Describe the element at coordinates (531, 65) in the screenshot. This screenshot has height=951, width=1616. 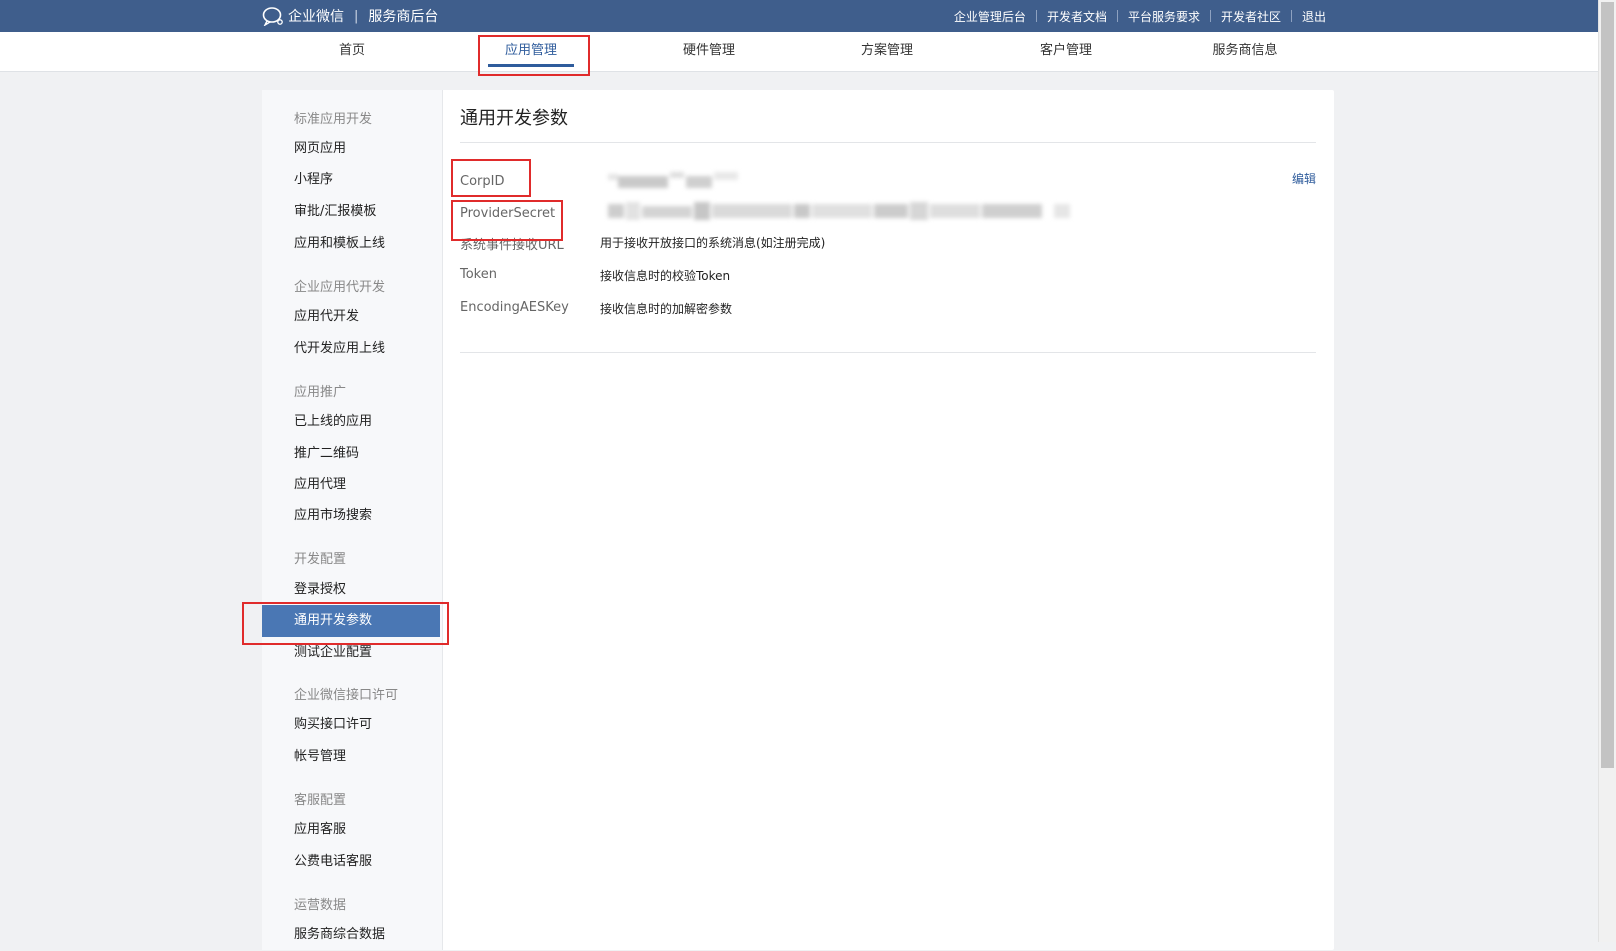
I see `active-tab-underline` at that location.